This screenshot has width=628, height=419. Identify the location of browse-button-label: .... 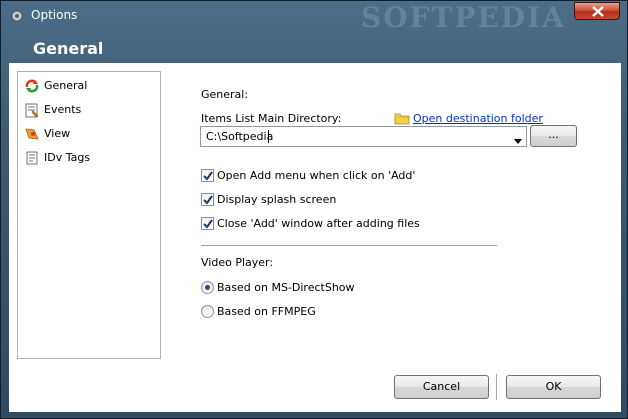
(553, 134).